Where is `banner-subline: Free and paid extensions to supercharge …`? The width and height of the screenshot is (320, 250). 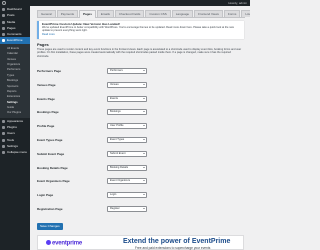 banner-subline: Free and paid extensions to supercharge … is located at coordinates (173, 248).